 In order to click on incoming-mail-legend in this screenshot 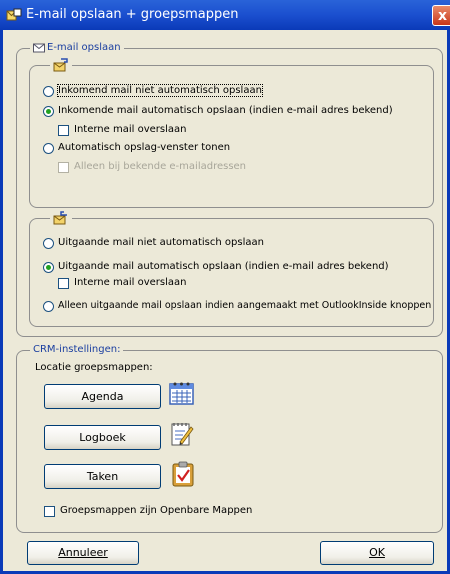, I will do `click(61, 66)`.